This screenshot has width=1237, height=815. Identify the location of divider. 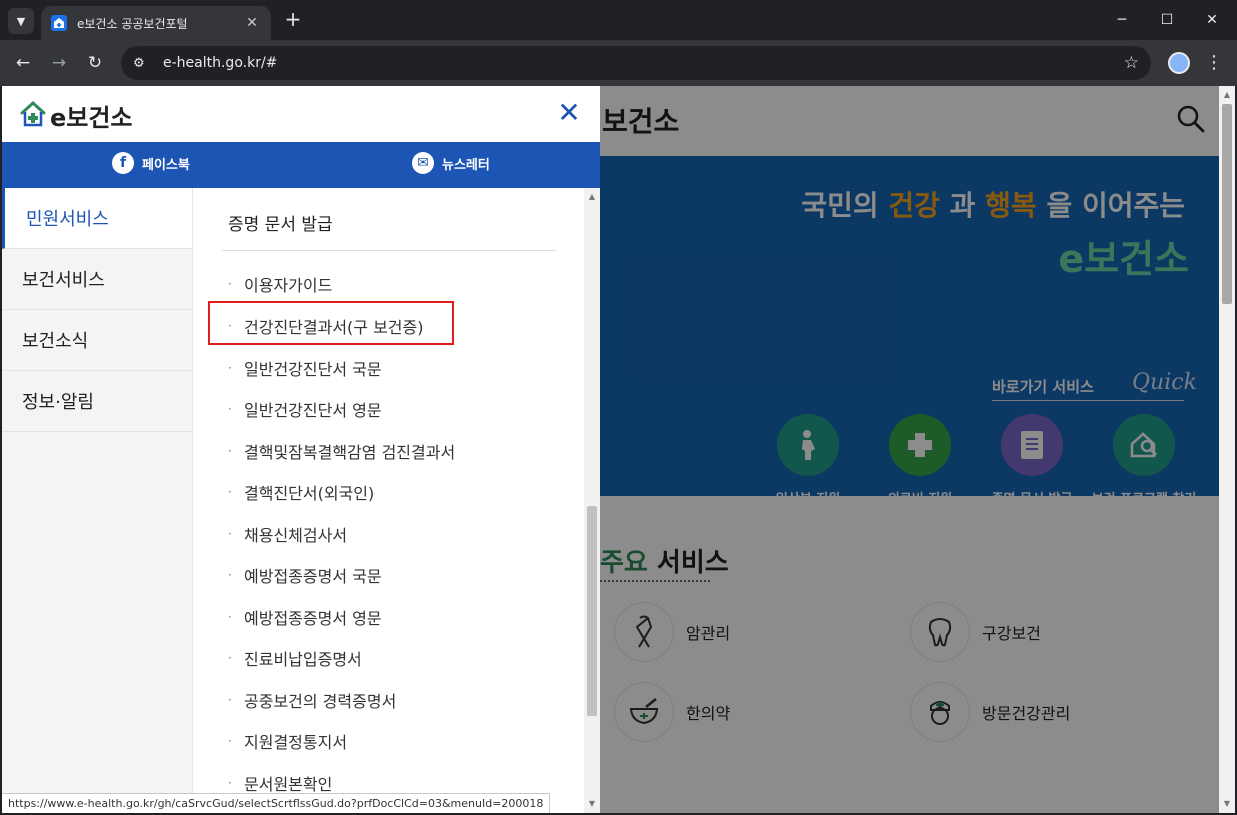
(389, 250).